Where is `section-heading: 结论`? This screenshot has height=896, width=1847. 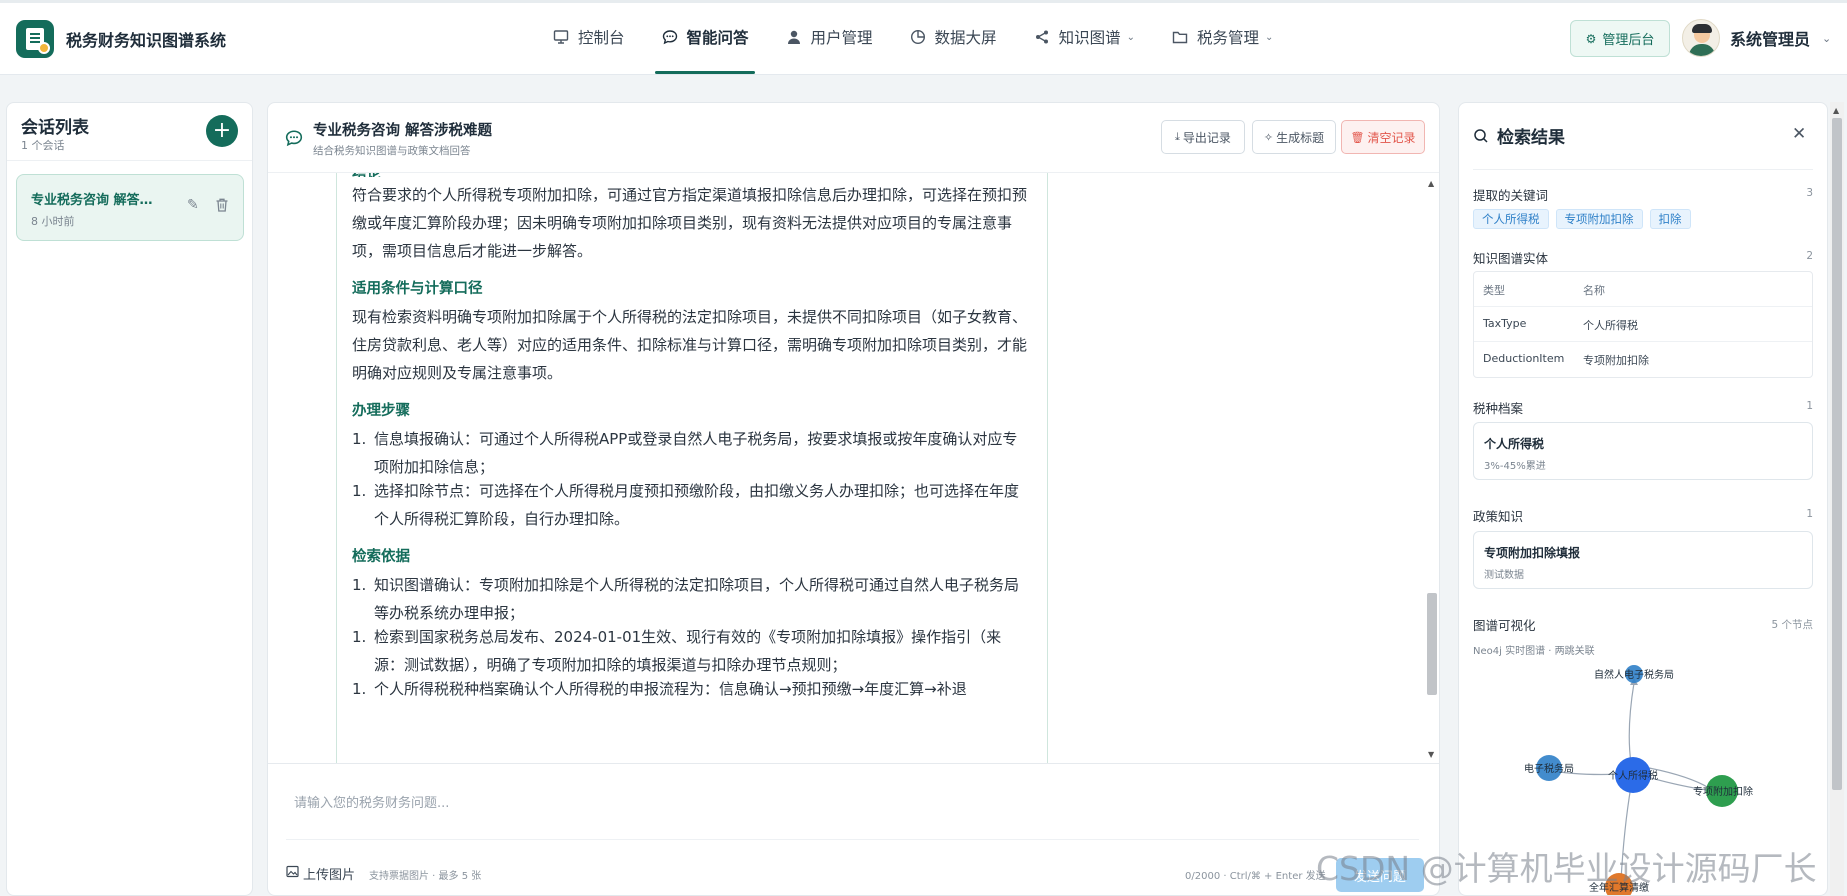 section-heading: 结论 is located at coordinates (691, 175).